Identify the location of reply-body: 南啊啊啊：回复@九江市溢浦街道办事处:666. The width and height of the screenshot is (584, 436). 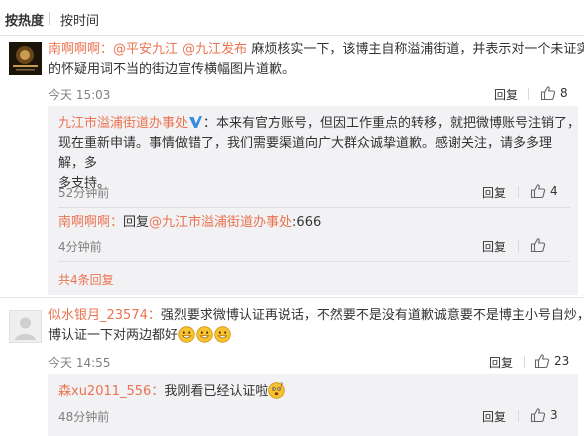
(315, 223).